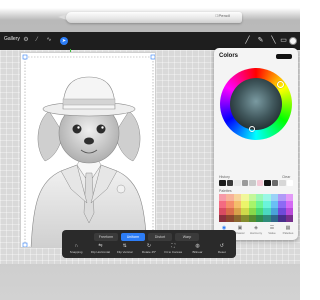  Describe the element at coordinates (284, 56) in the screenshot. I see `current-color-swatch` at that location.